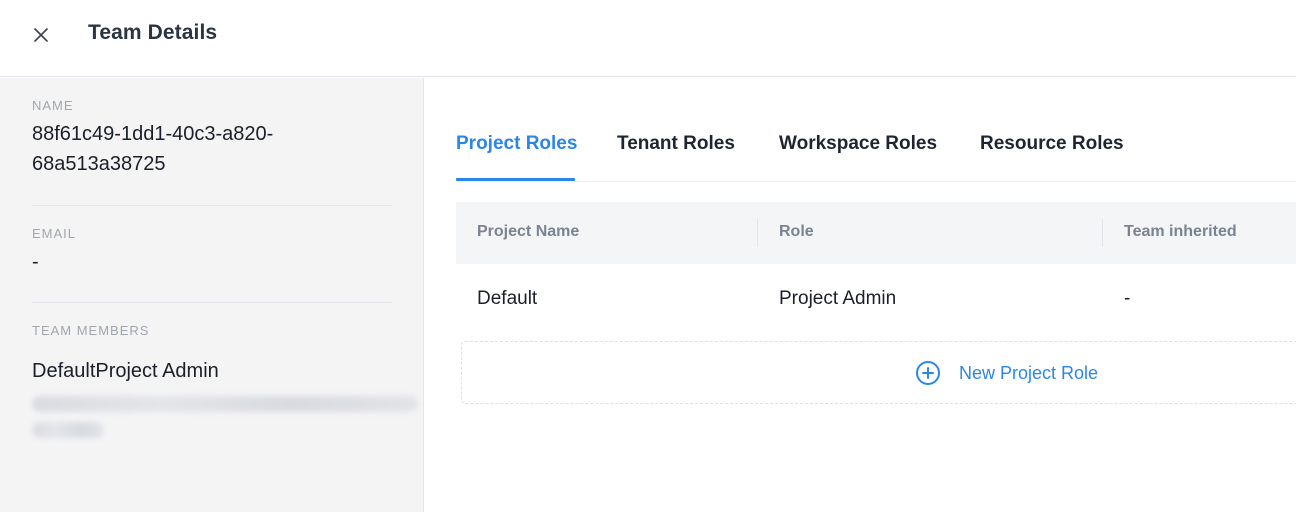 This screenshot has width=1296, height=512. Describe the element at coordinates (1052, 144) in the screenshot. I see `tab-resource-roles: Resource Roles` at that location.